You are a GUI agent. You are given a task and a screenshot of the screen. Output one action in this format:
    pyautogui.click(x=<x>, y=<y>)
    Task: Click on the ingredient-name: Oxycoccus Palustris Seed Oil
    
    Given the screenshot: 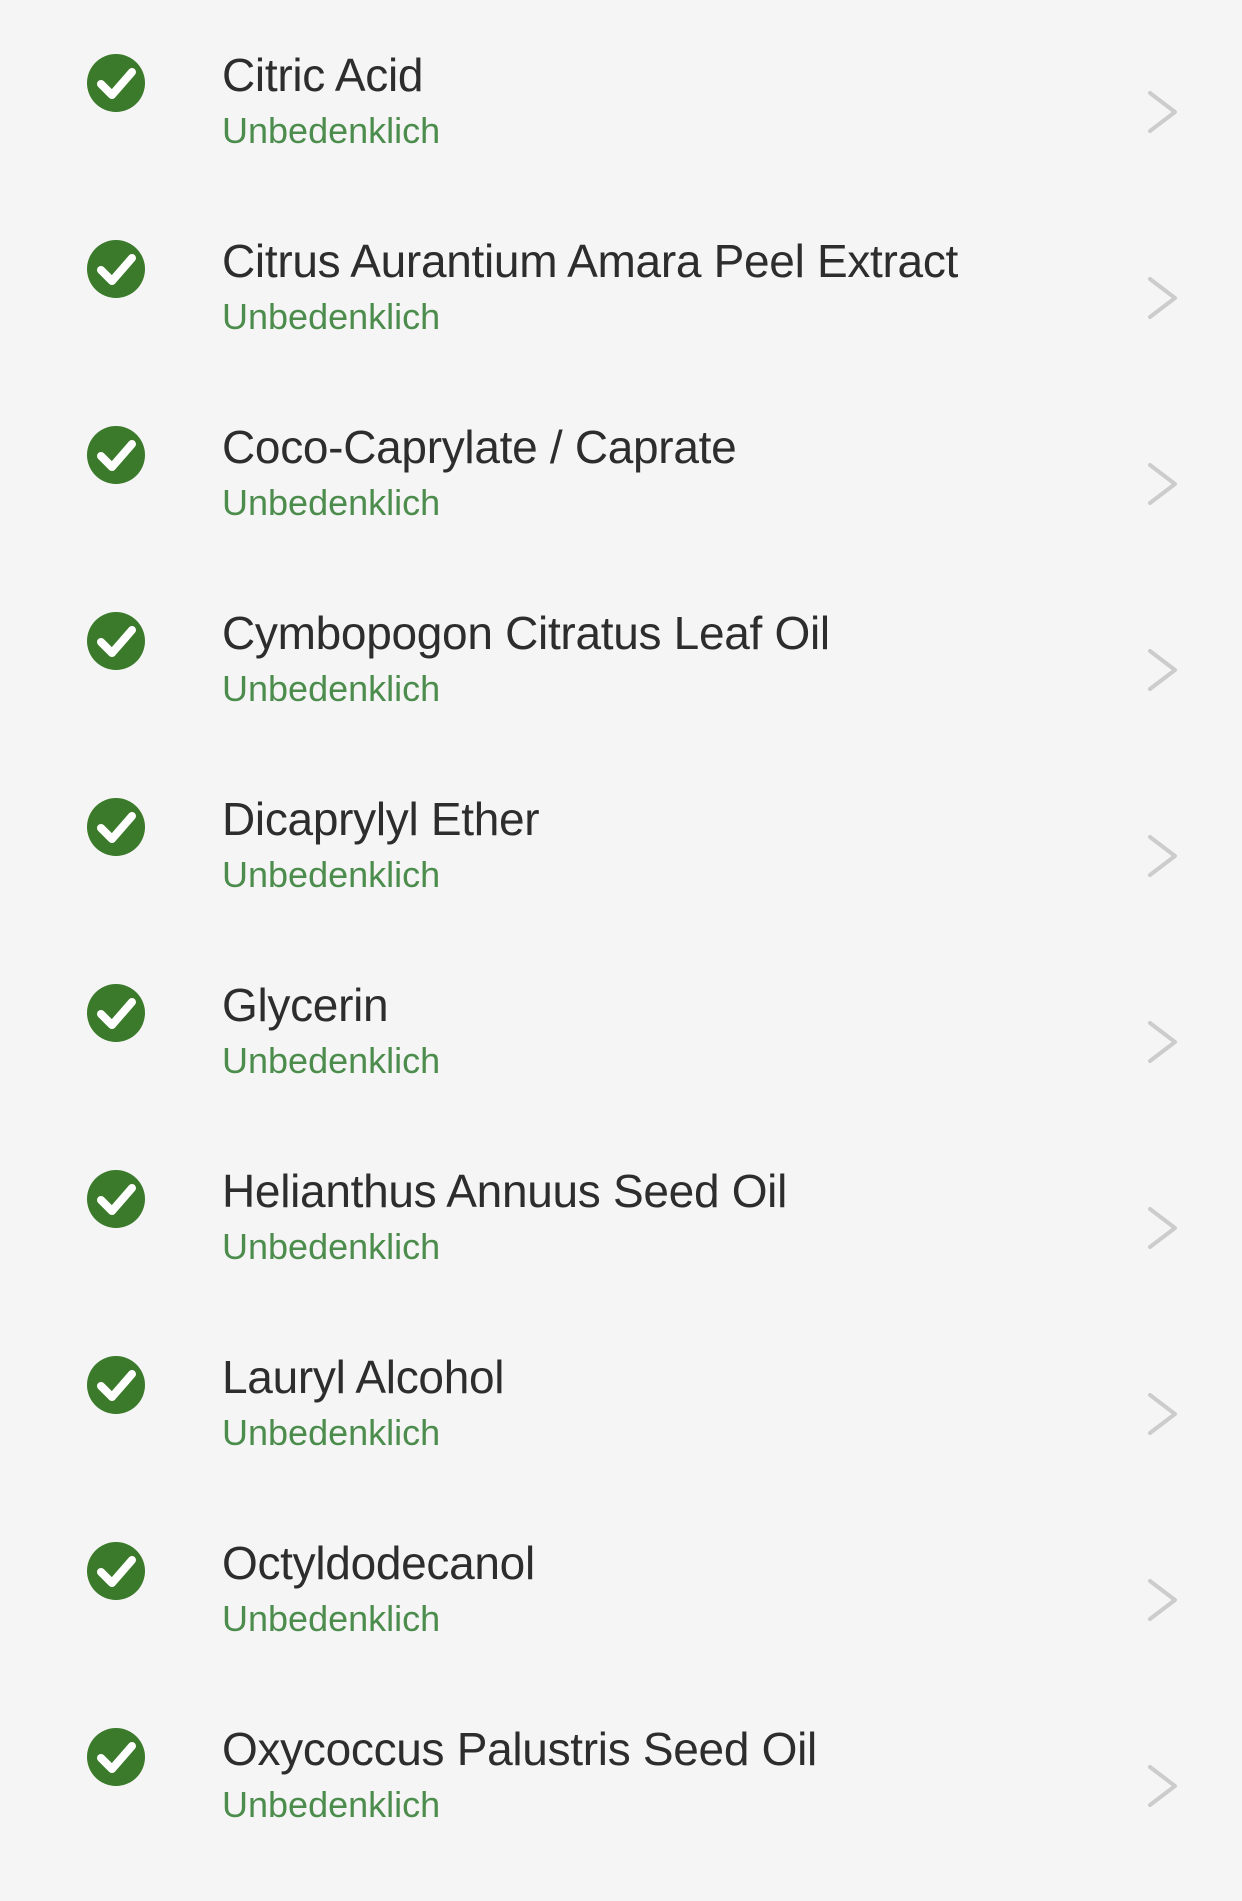 What is the action you would take?
    pyautogui.click(x=519, y=1749)
    